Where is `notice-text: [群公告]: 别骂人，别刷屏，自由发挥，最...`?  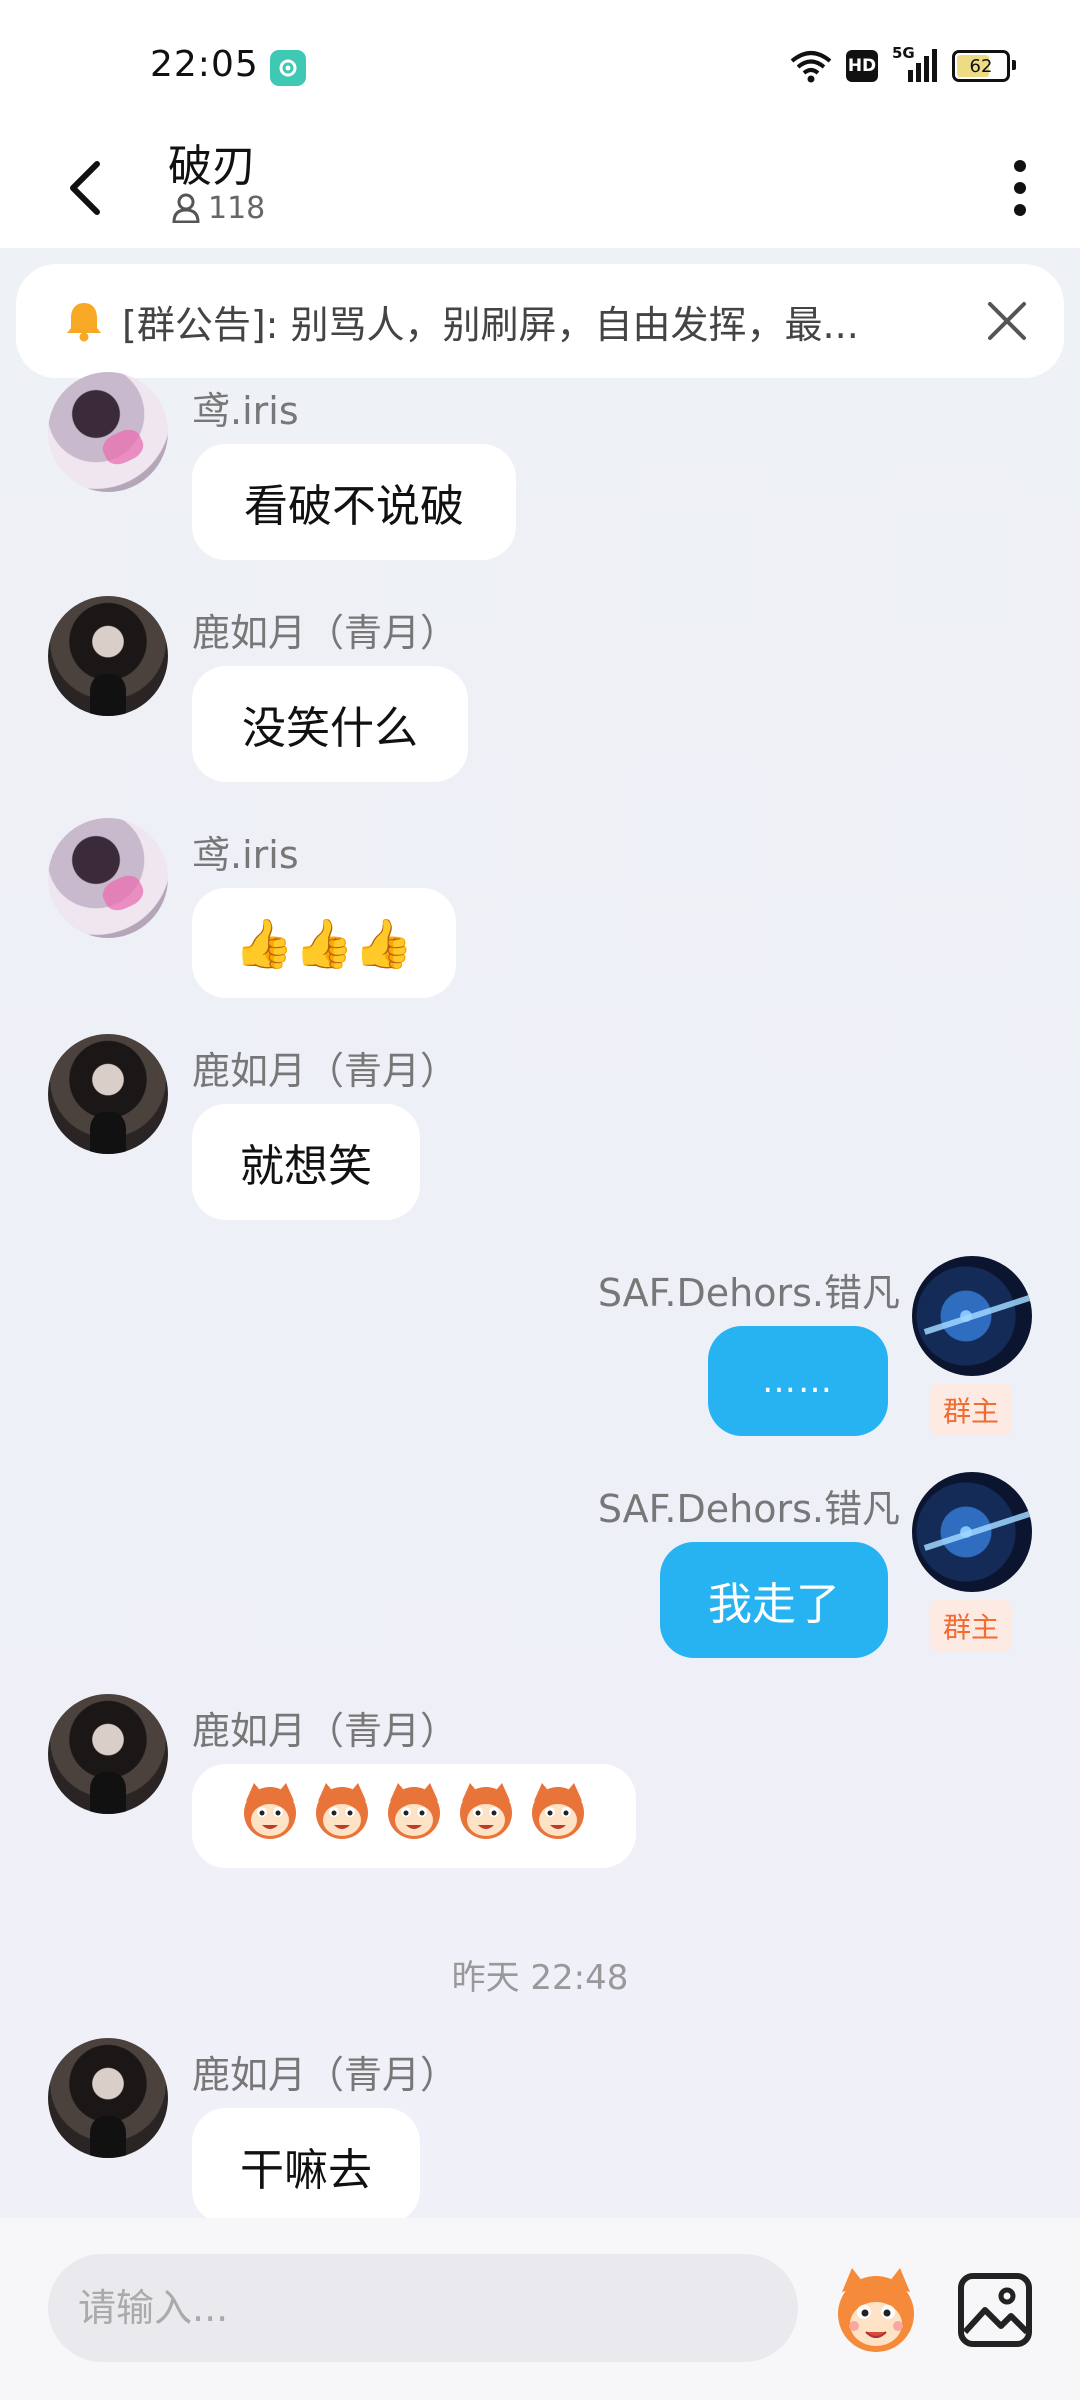 notice-text: [群公告]: 别骂人，别刷屏，自由发挥，最... is located at coordinates (490, 324).